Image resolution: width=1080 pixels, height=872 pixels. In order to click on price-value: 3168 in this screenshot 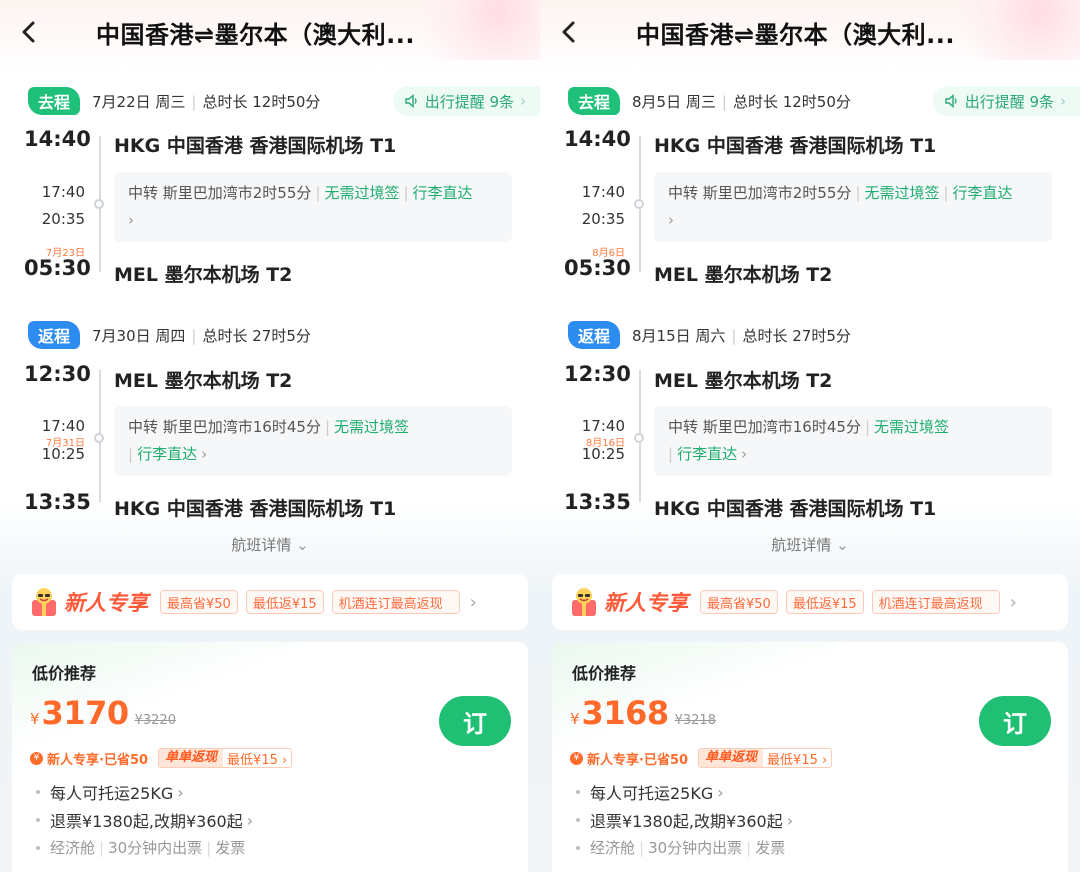, I will do `click(625, 713)`.